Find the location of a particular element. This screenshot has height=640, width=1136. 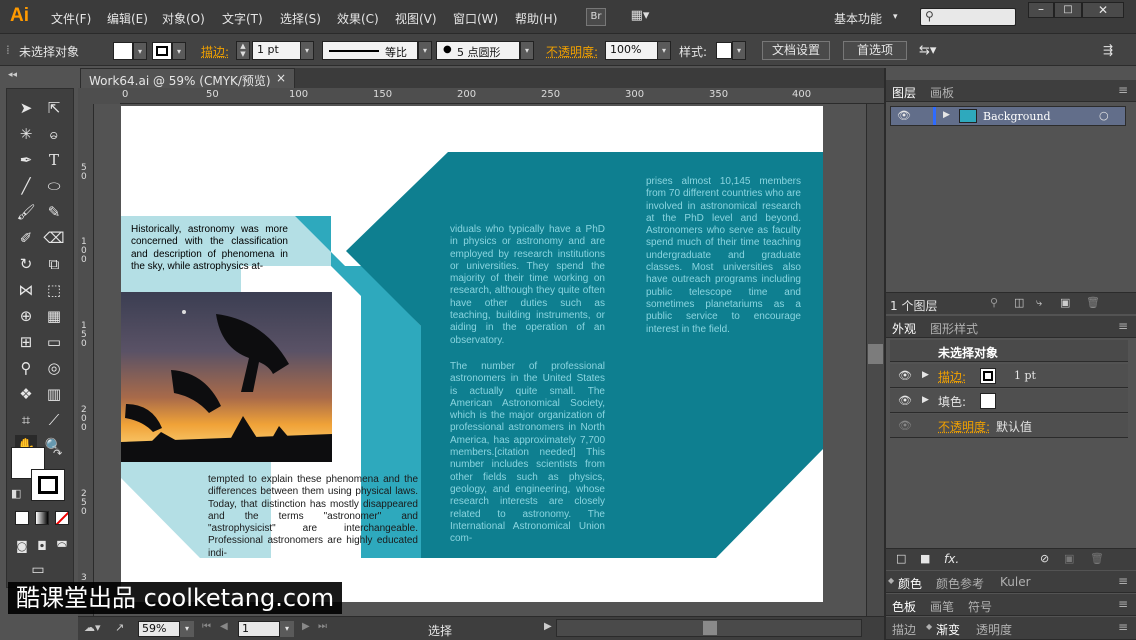

gradient-group-collapse-icon: ◆ is located at coordinates (929, 626).